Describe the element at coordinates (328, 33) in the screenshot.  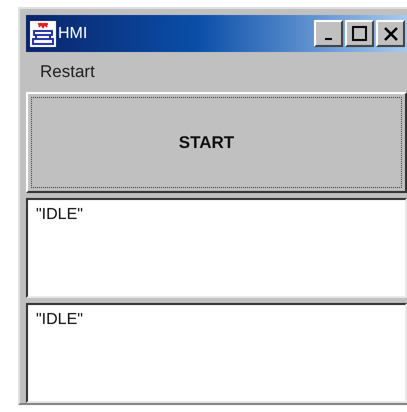
I see `minimize-button` at that location.